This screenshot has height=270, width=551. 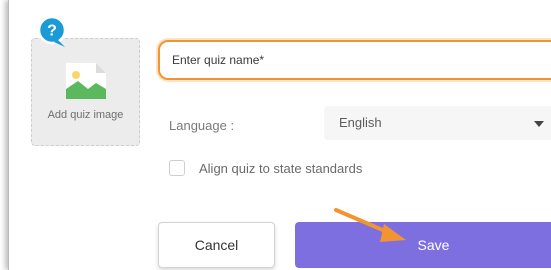 I want to click on standards-checkbox, so click(x=177, y=168).